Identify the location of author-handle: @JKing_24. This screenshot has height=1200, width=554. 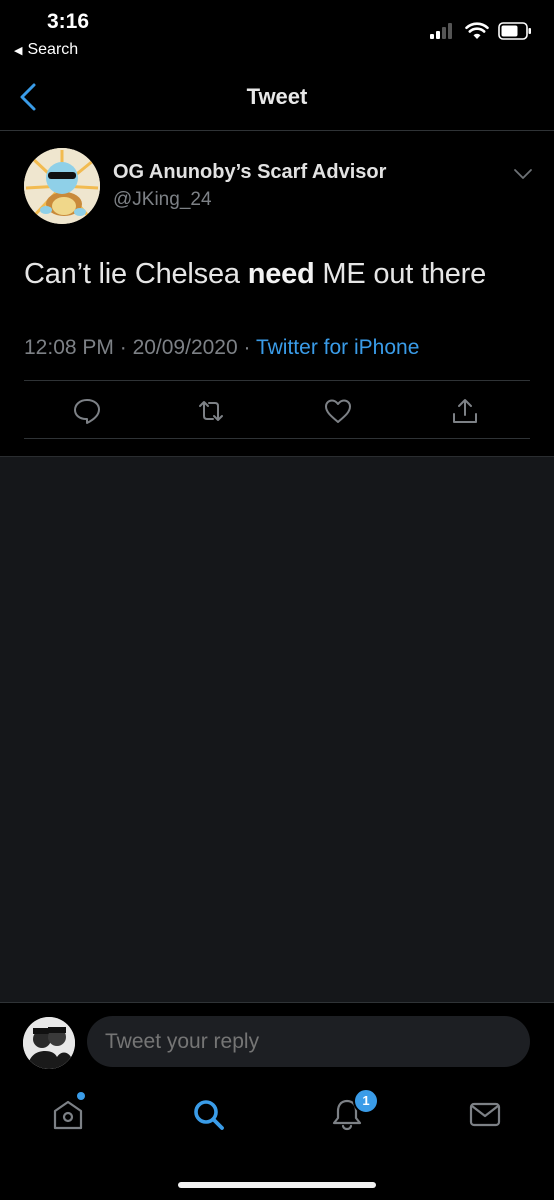
(162, 200).